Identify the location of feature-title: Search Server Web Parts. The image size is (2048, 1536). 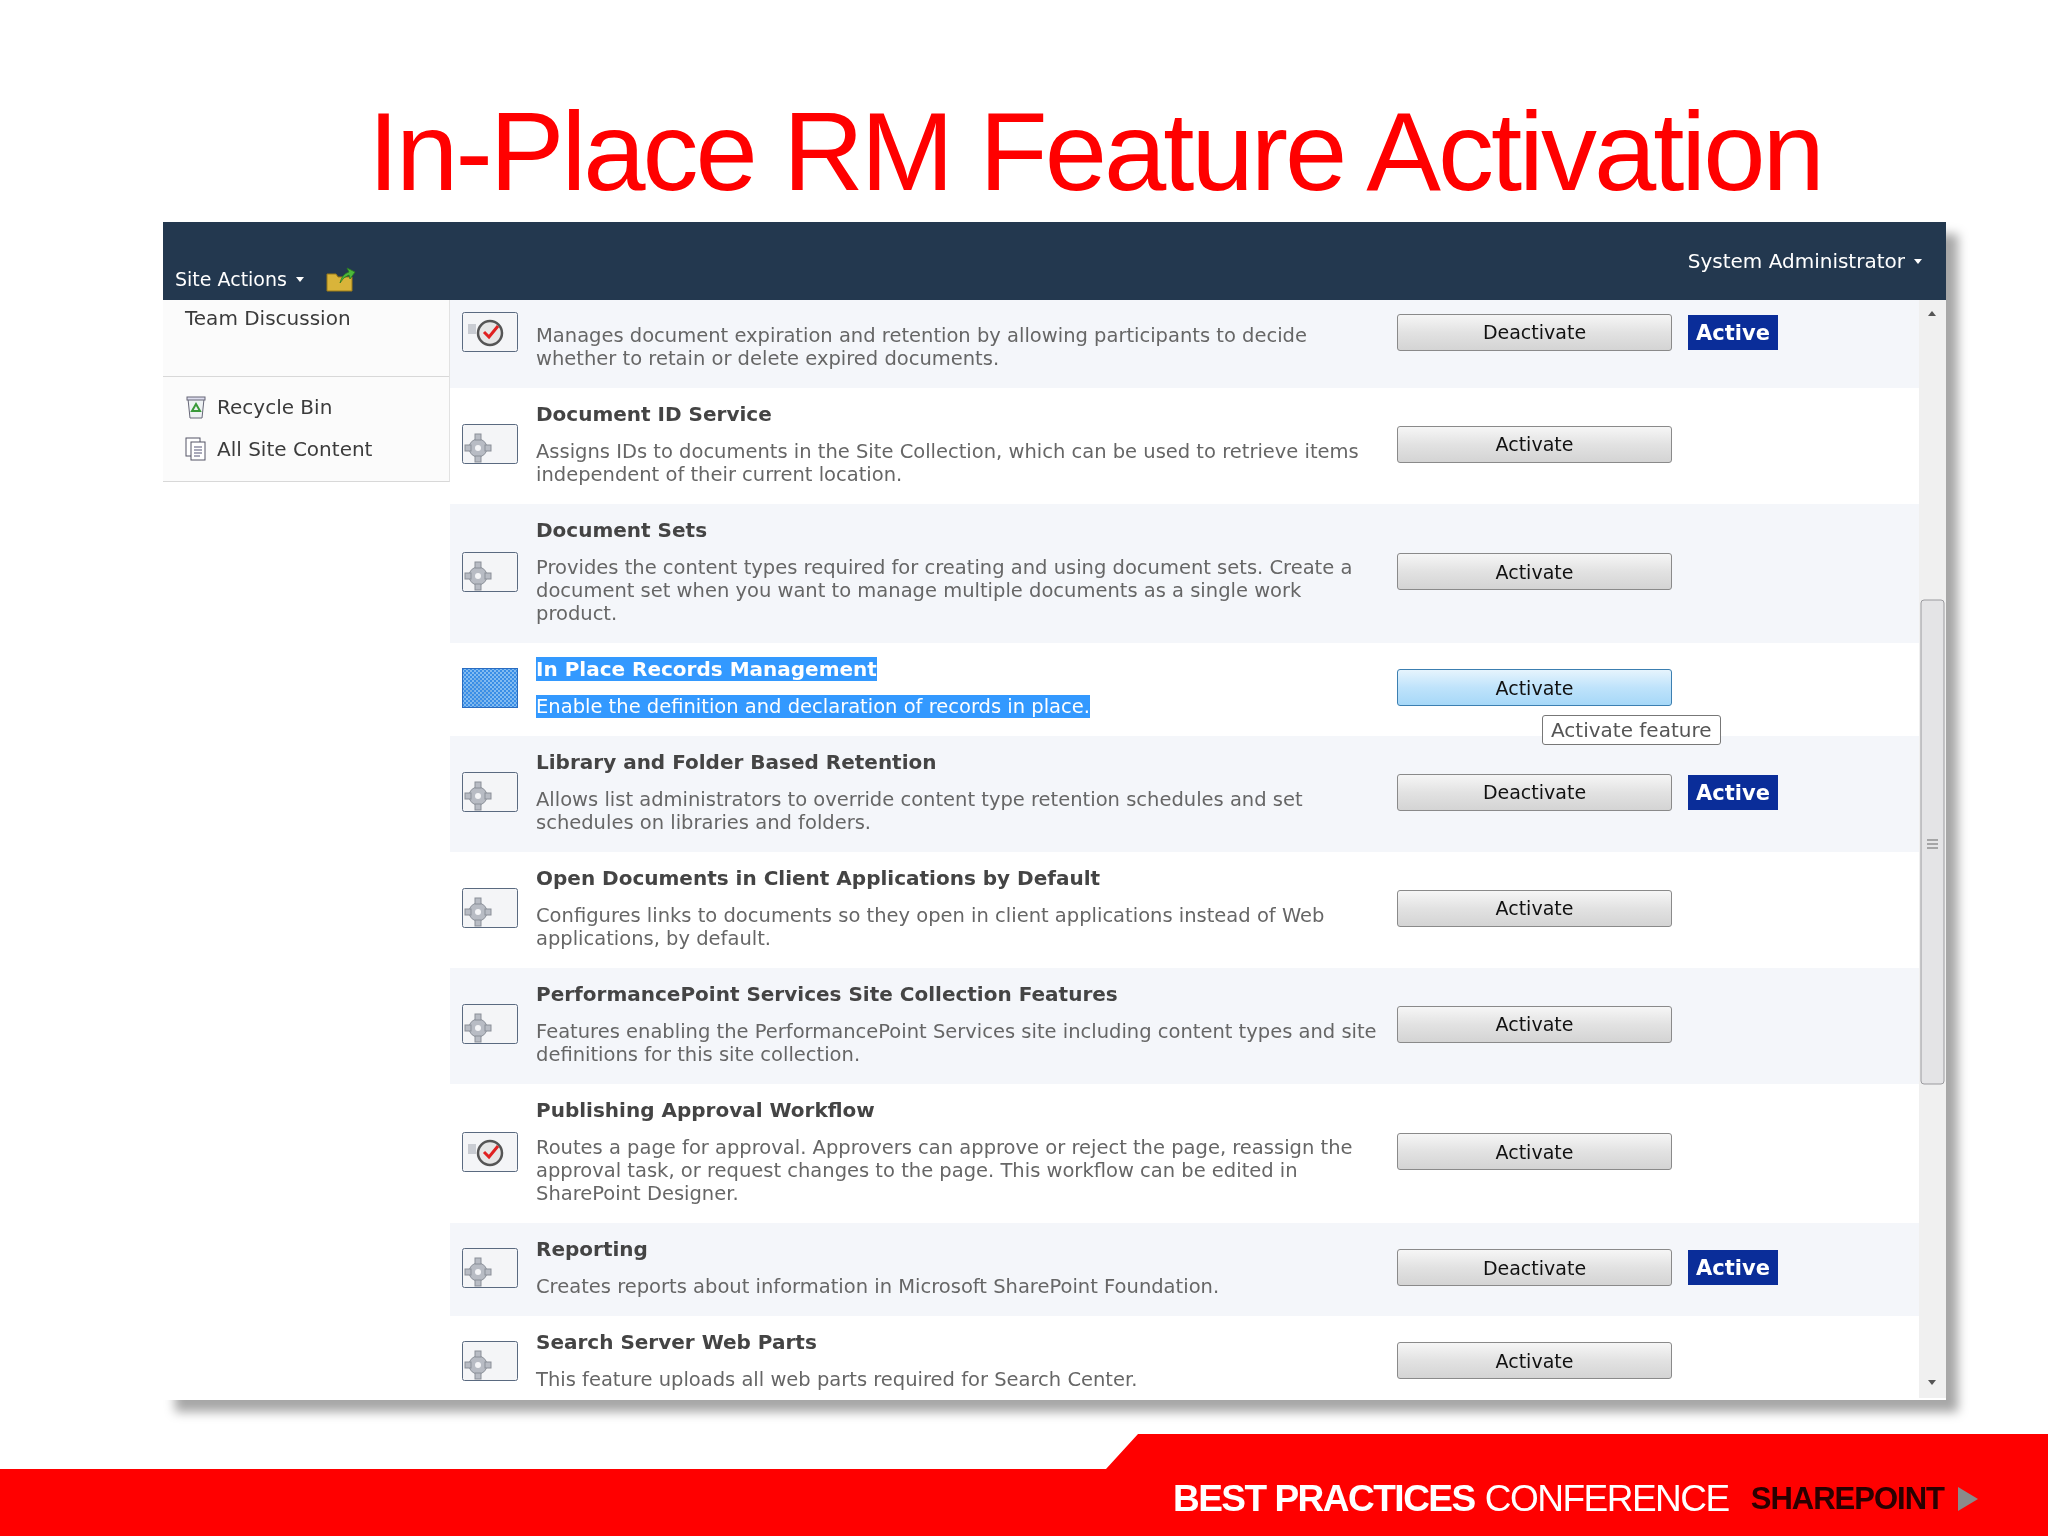
(676, 1342).